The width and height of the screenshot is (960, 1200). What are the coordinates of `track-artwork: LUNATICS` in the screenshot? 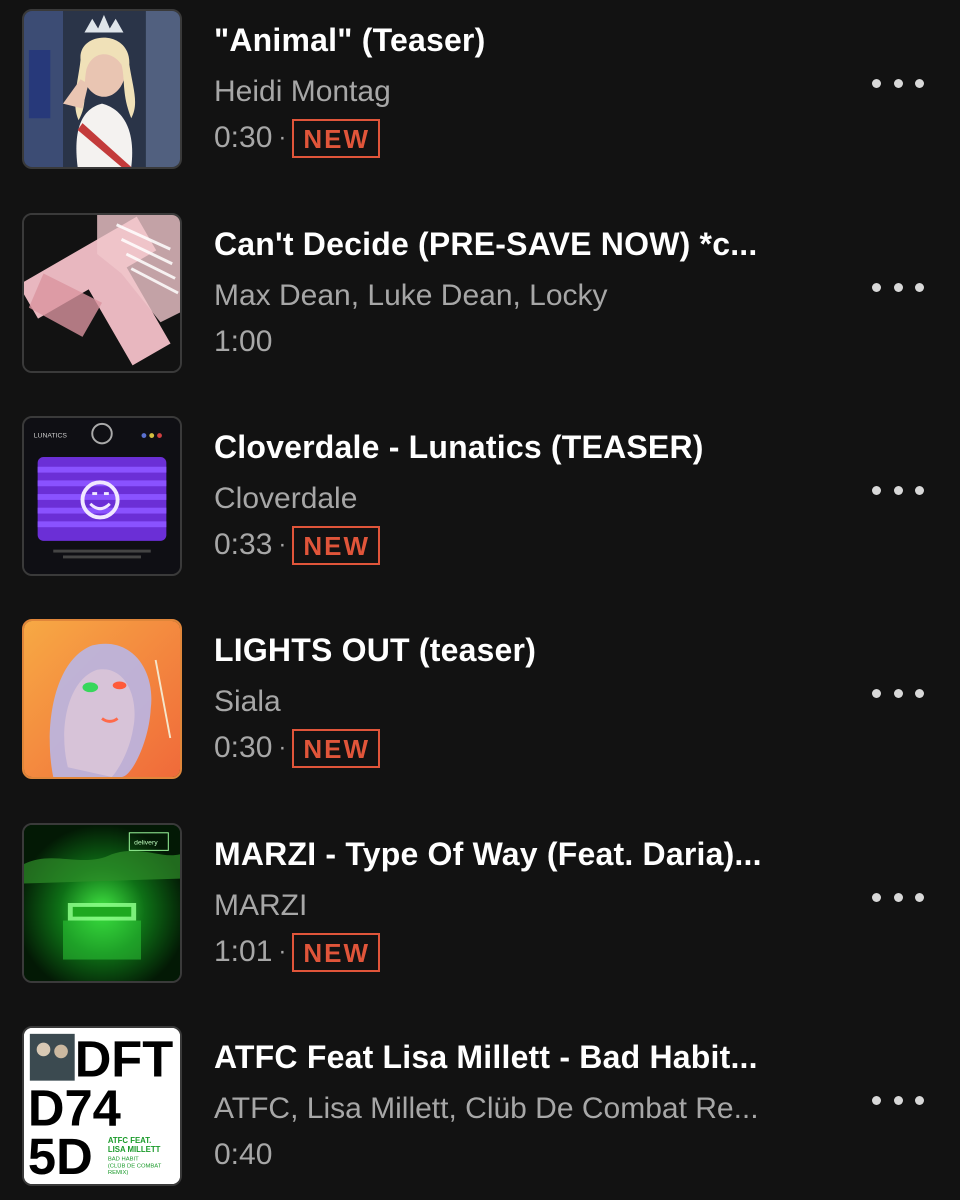 It's located at (102, 496).